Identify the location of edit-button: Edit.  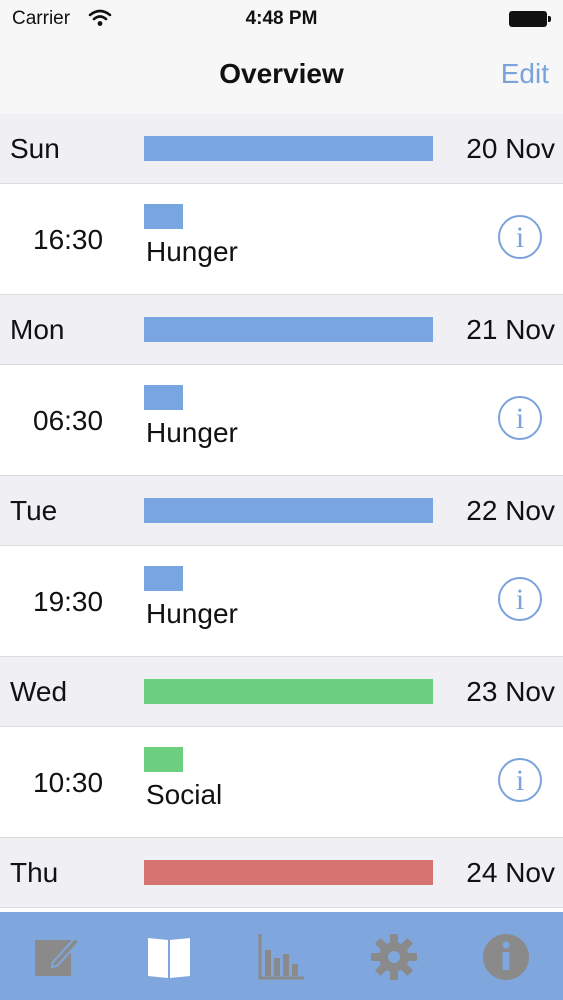
(525, 74).